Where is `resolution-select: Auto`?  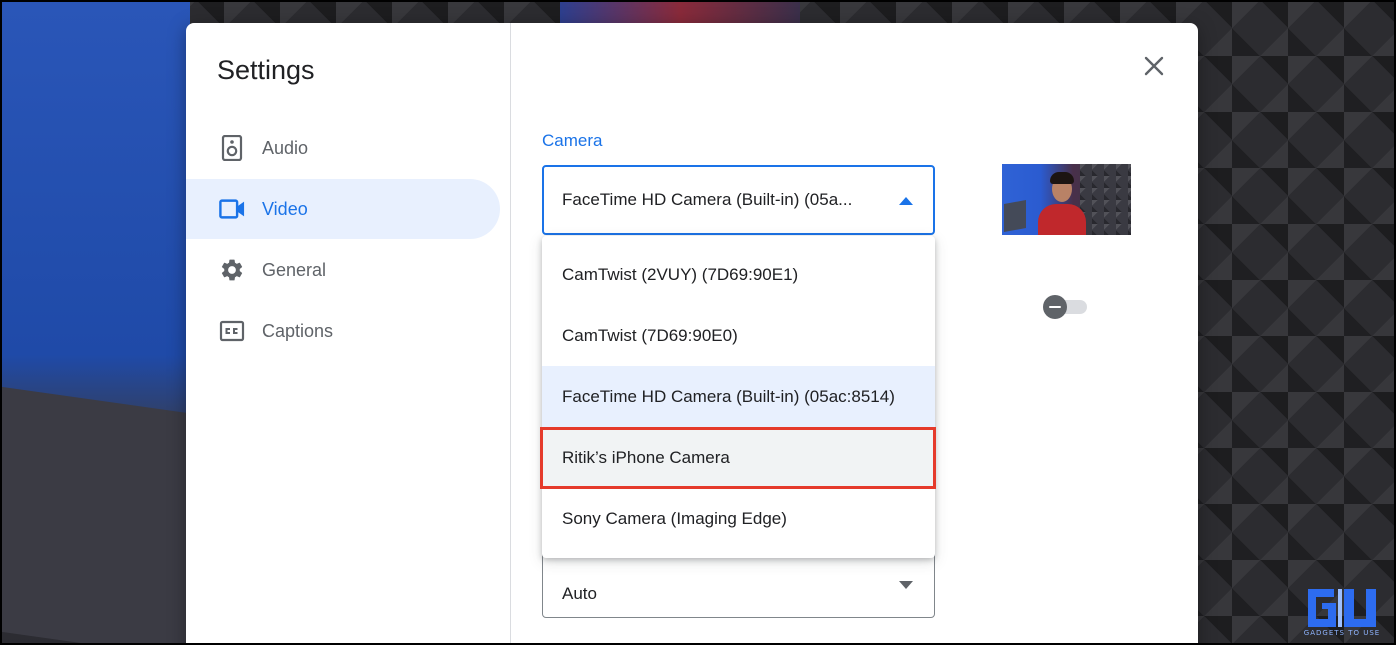 resolution-select: Auto is located at coordinates (738, 583).